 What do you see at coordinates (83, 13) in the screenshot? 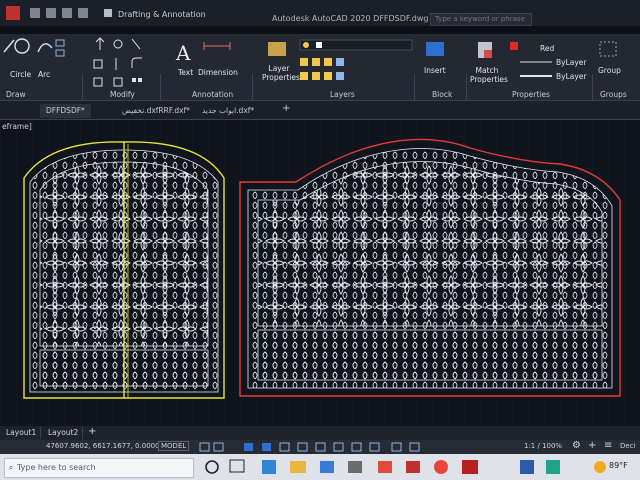
I see `redo-icon` at bounding box center [83, 13].